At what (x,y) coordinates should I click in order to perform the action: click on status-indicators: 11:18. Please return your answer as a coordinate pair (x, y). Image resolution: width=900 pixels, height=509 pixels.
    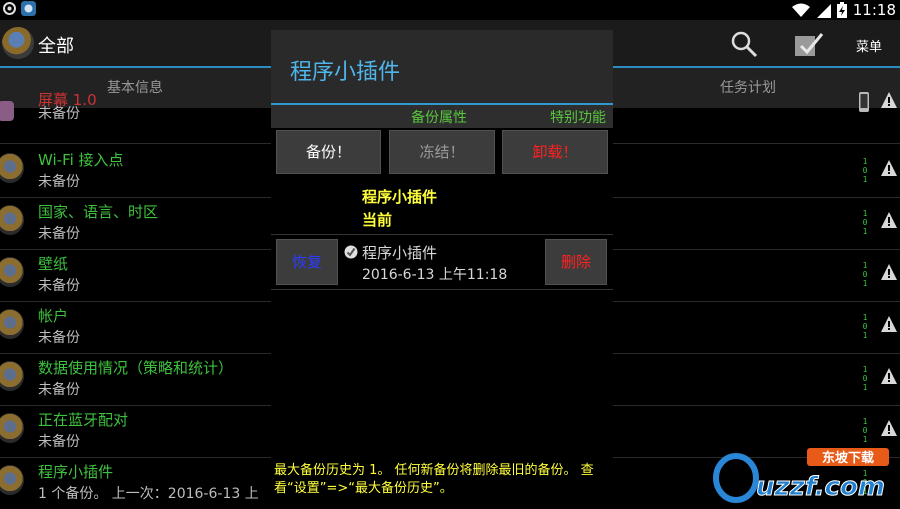
    Looking at the image, I should click on (843, 10).